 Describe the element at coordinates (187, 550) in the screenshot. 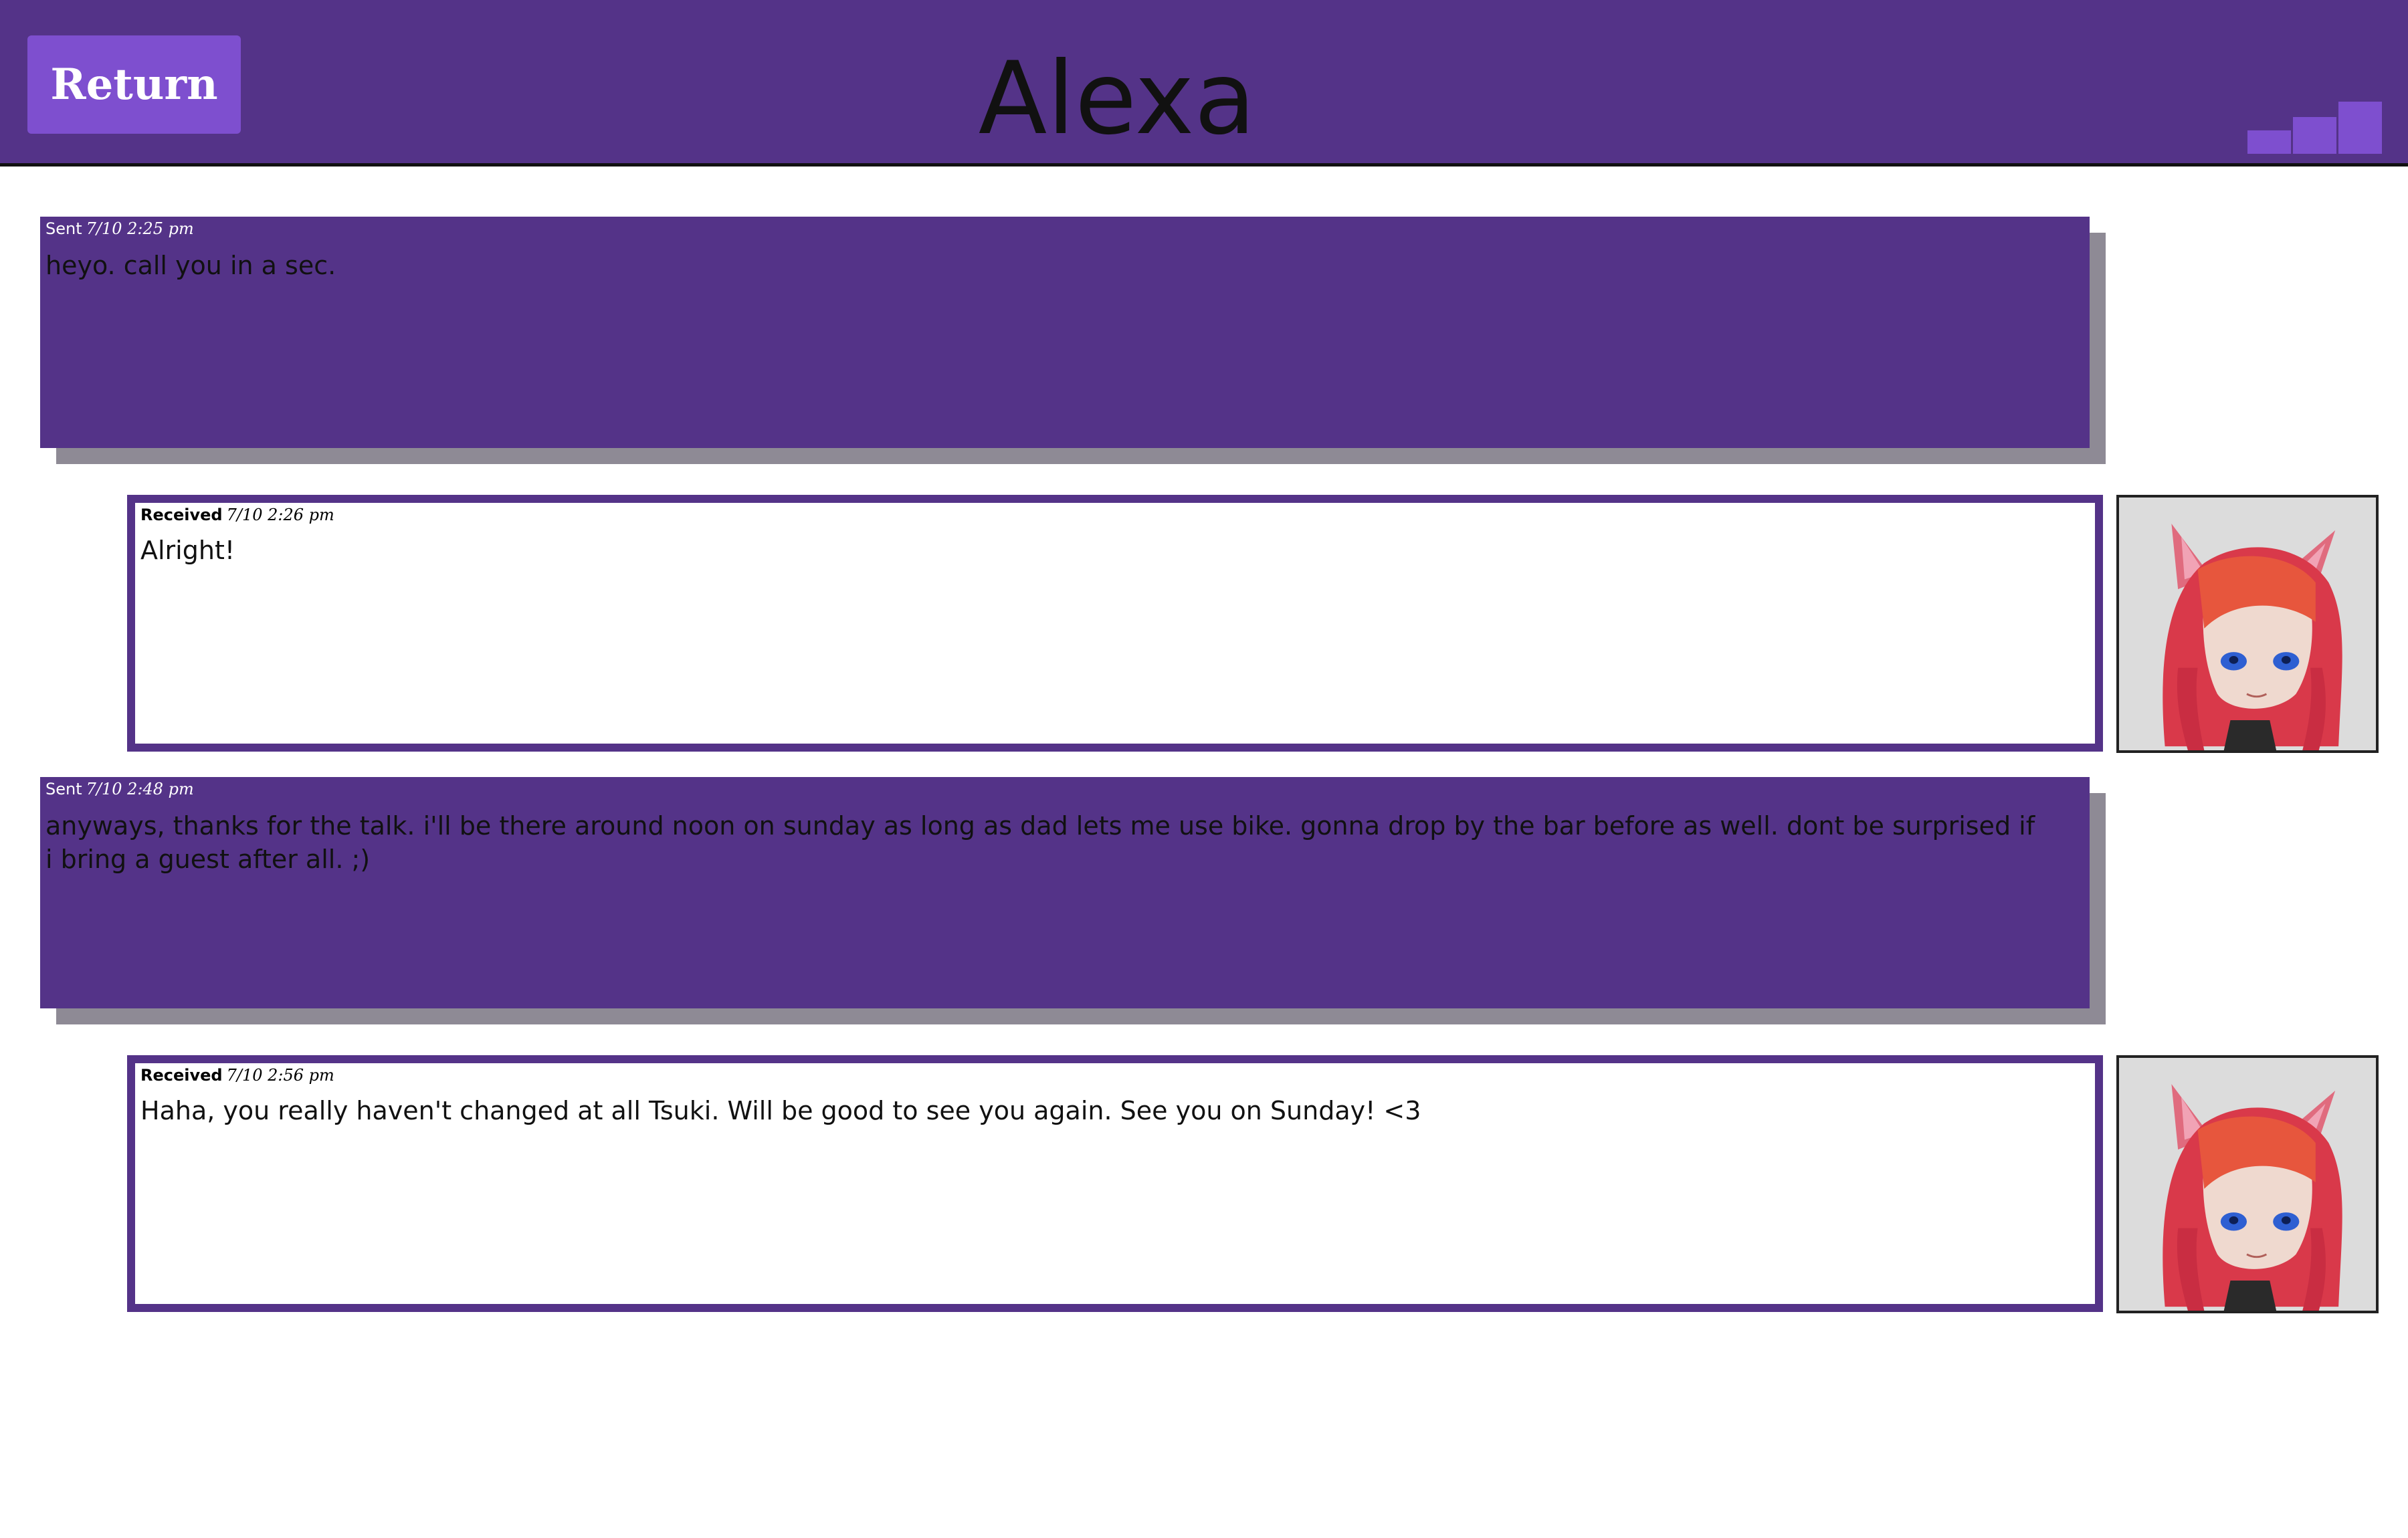

I see `message-text: Alright!` at that location.